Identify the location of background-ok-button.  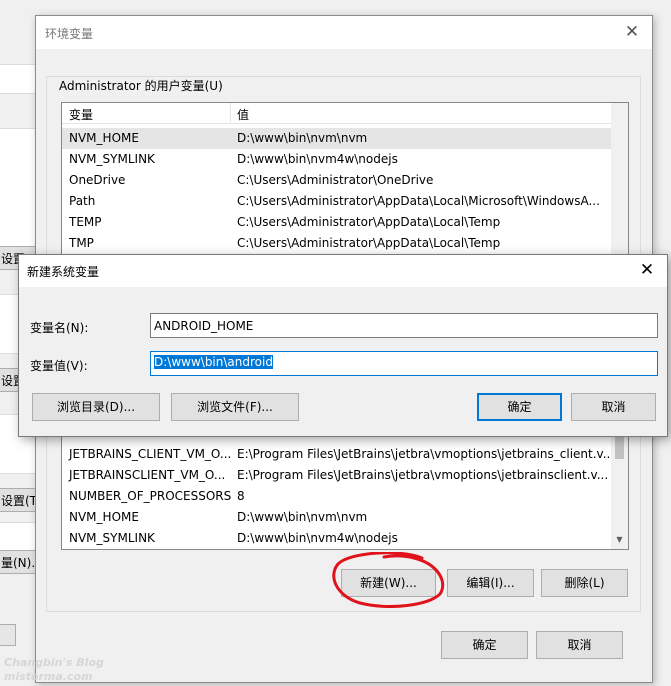
(8, 635).